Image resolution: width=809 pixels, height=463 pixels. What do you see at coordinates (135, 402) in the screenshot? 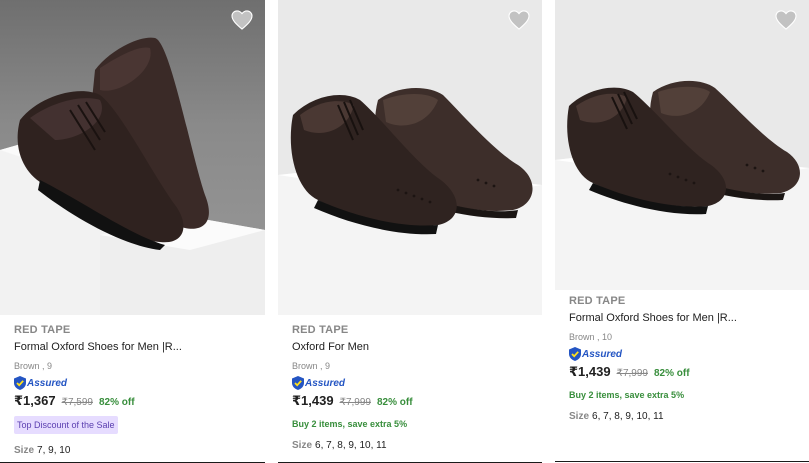
I see `price-row: ₹1,367 ₹7,599 82% off` at bounding box center [135, 402].